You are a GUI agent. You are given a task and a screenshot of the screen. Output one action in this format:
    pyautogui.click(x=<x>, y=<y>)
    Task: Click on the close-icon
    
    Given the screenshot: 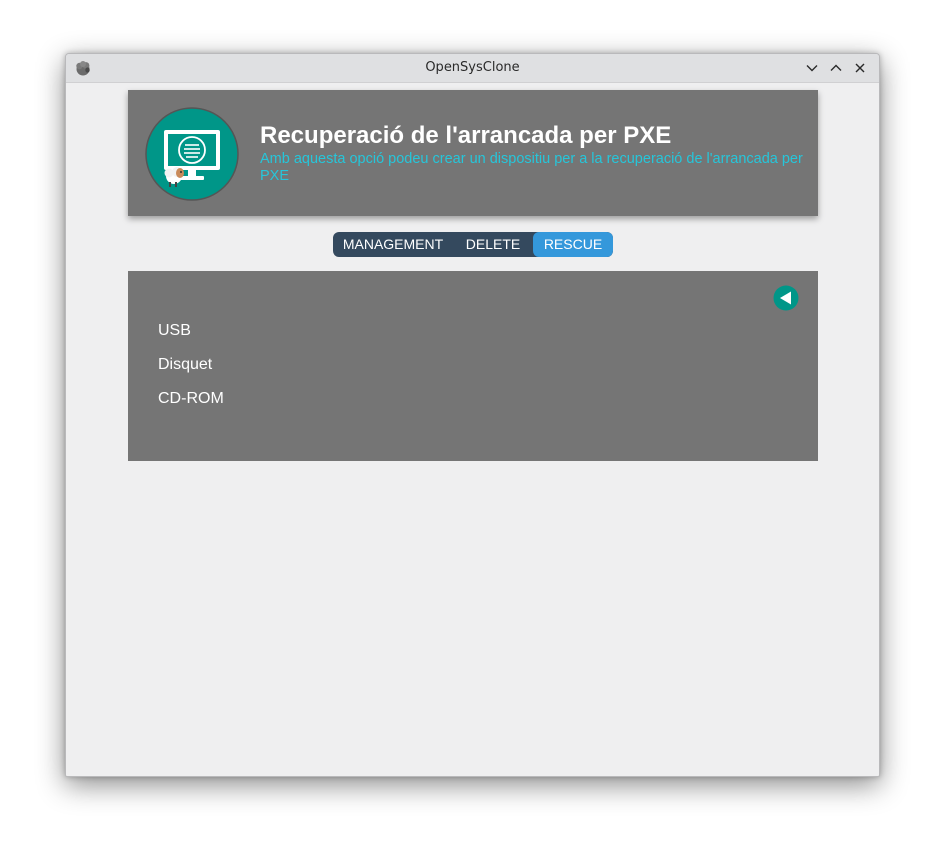 What is the action you would take?
    pyautogui.click(x=860, y=68)
    